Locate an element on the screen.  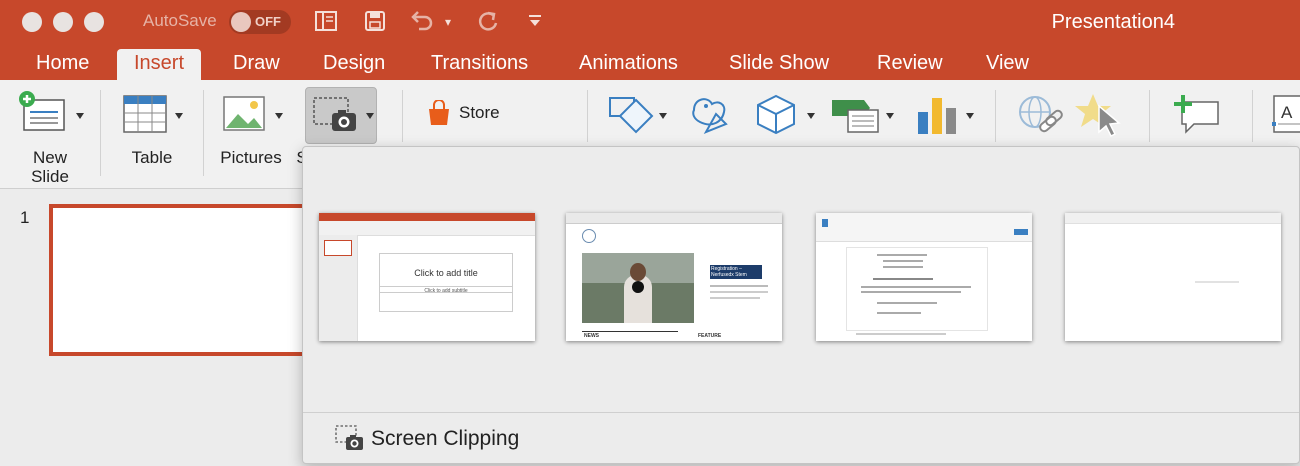
new-slide-label: New Slide is located at coordinates (50, 167).